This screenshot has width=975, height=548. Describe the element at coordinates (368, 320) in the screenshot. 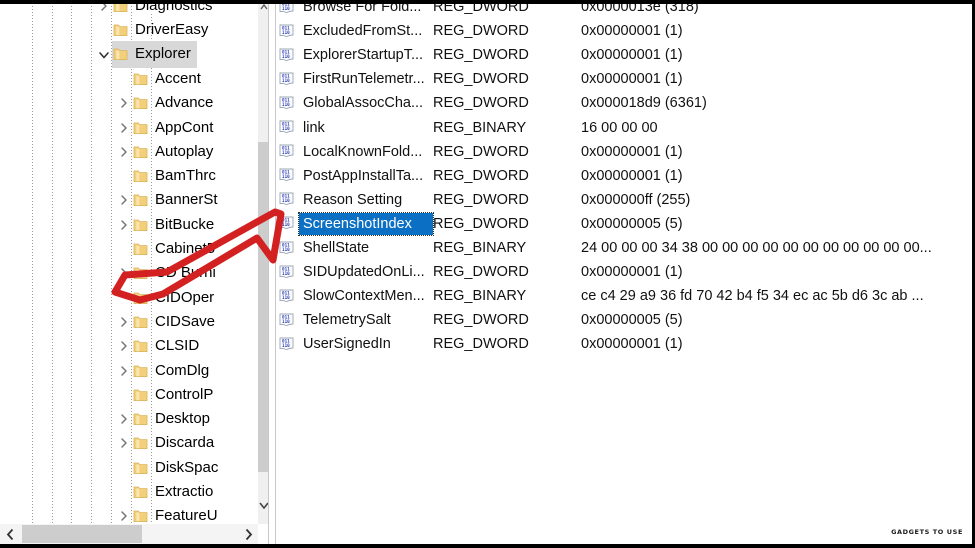

I see `value-name: TelemetrySalt` at that location.